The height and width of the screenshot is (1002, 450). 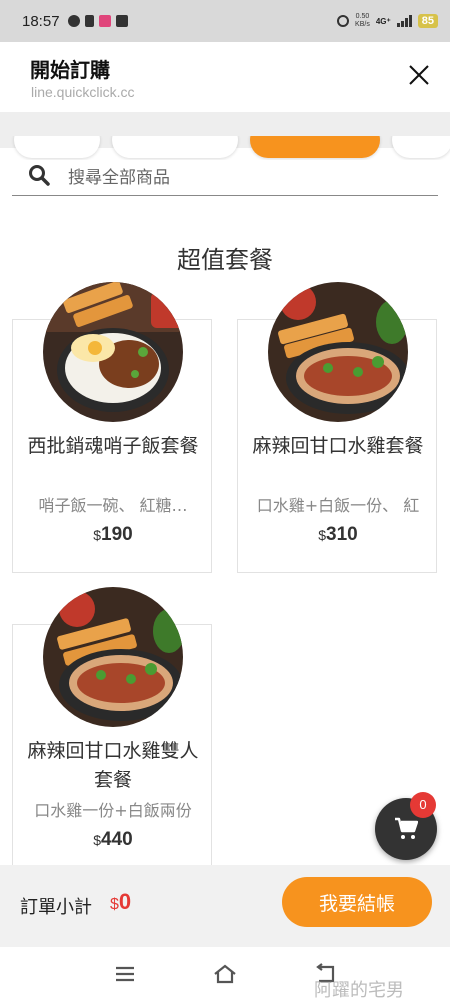 What do you see at coordinates (113, 446) in the screenshot?
I see `product-name: 西批銷魂哨子飯套餐` at bounding box center [113, 446].